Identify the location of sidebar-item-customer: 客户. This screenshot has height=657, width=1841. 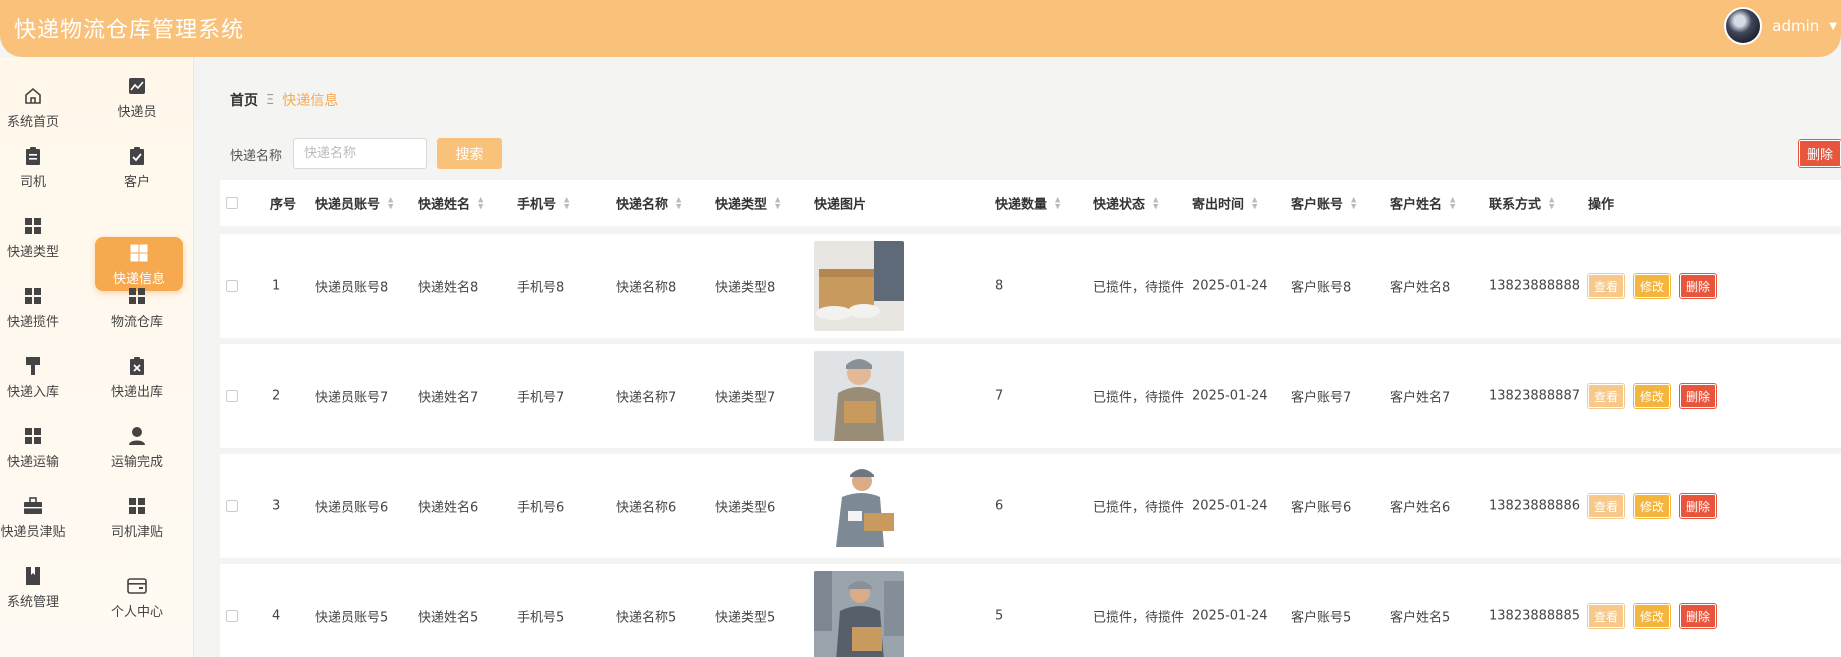
(137, 167).